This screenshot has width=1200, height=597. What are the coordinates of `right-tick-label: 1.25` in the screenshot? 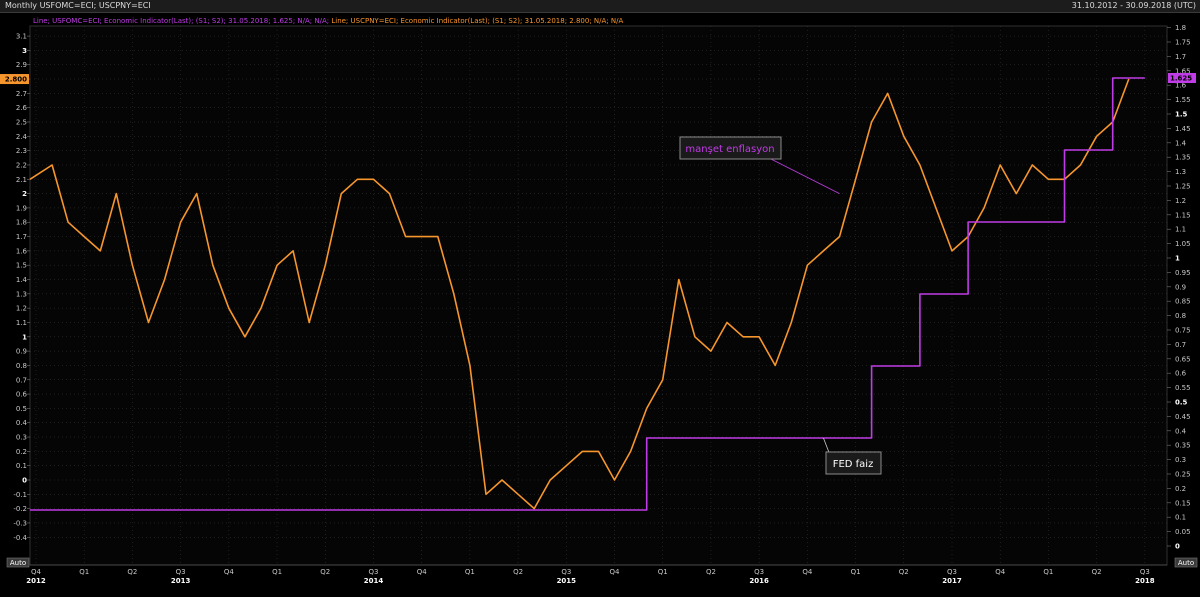 It's located at (1183, 187).